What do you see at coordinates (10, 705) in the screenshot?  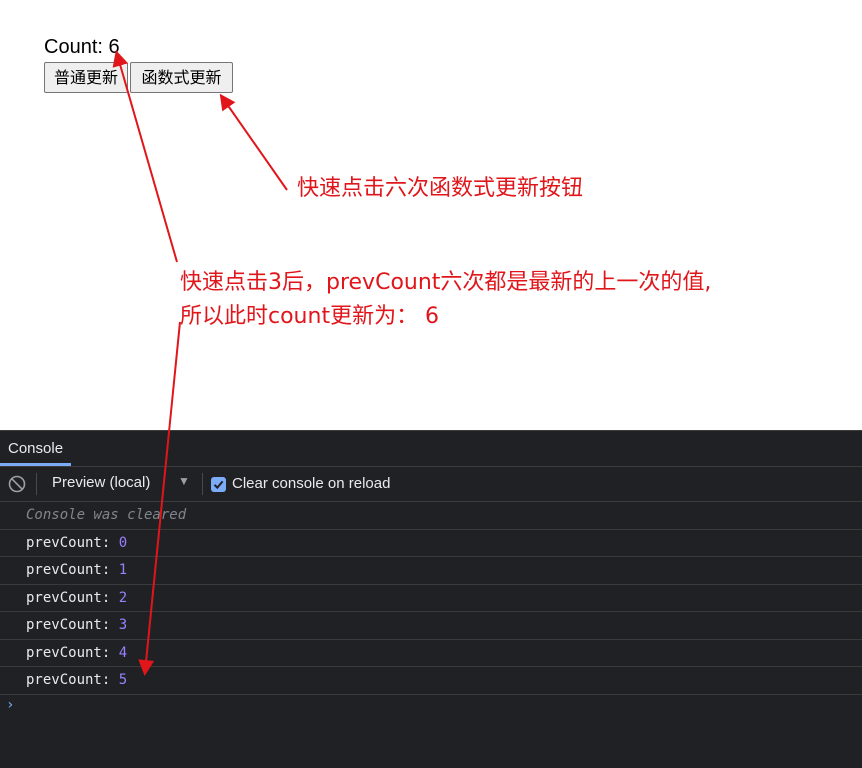 I see `console-prompt: ›` at bounding box center [10, 705].